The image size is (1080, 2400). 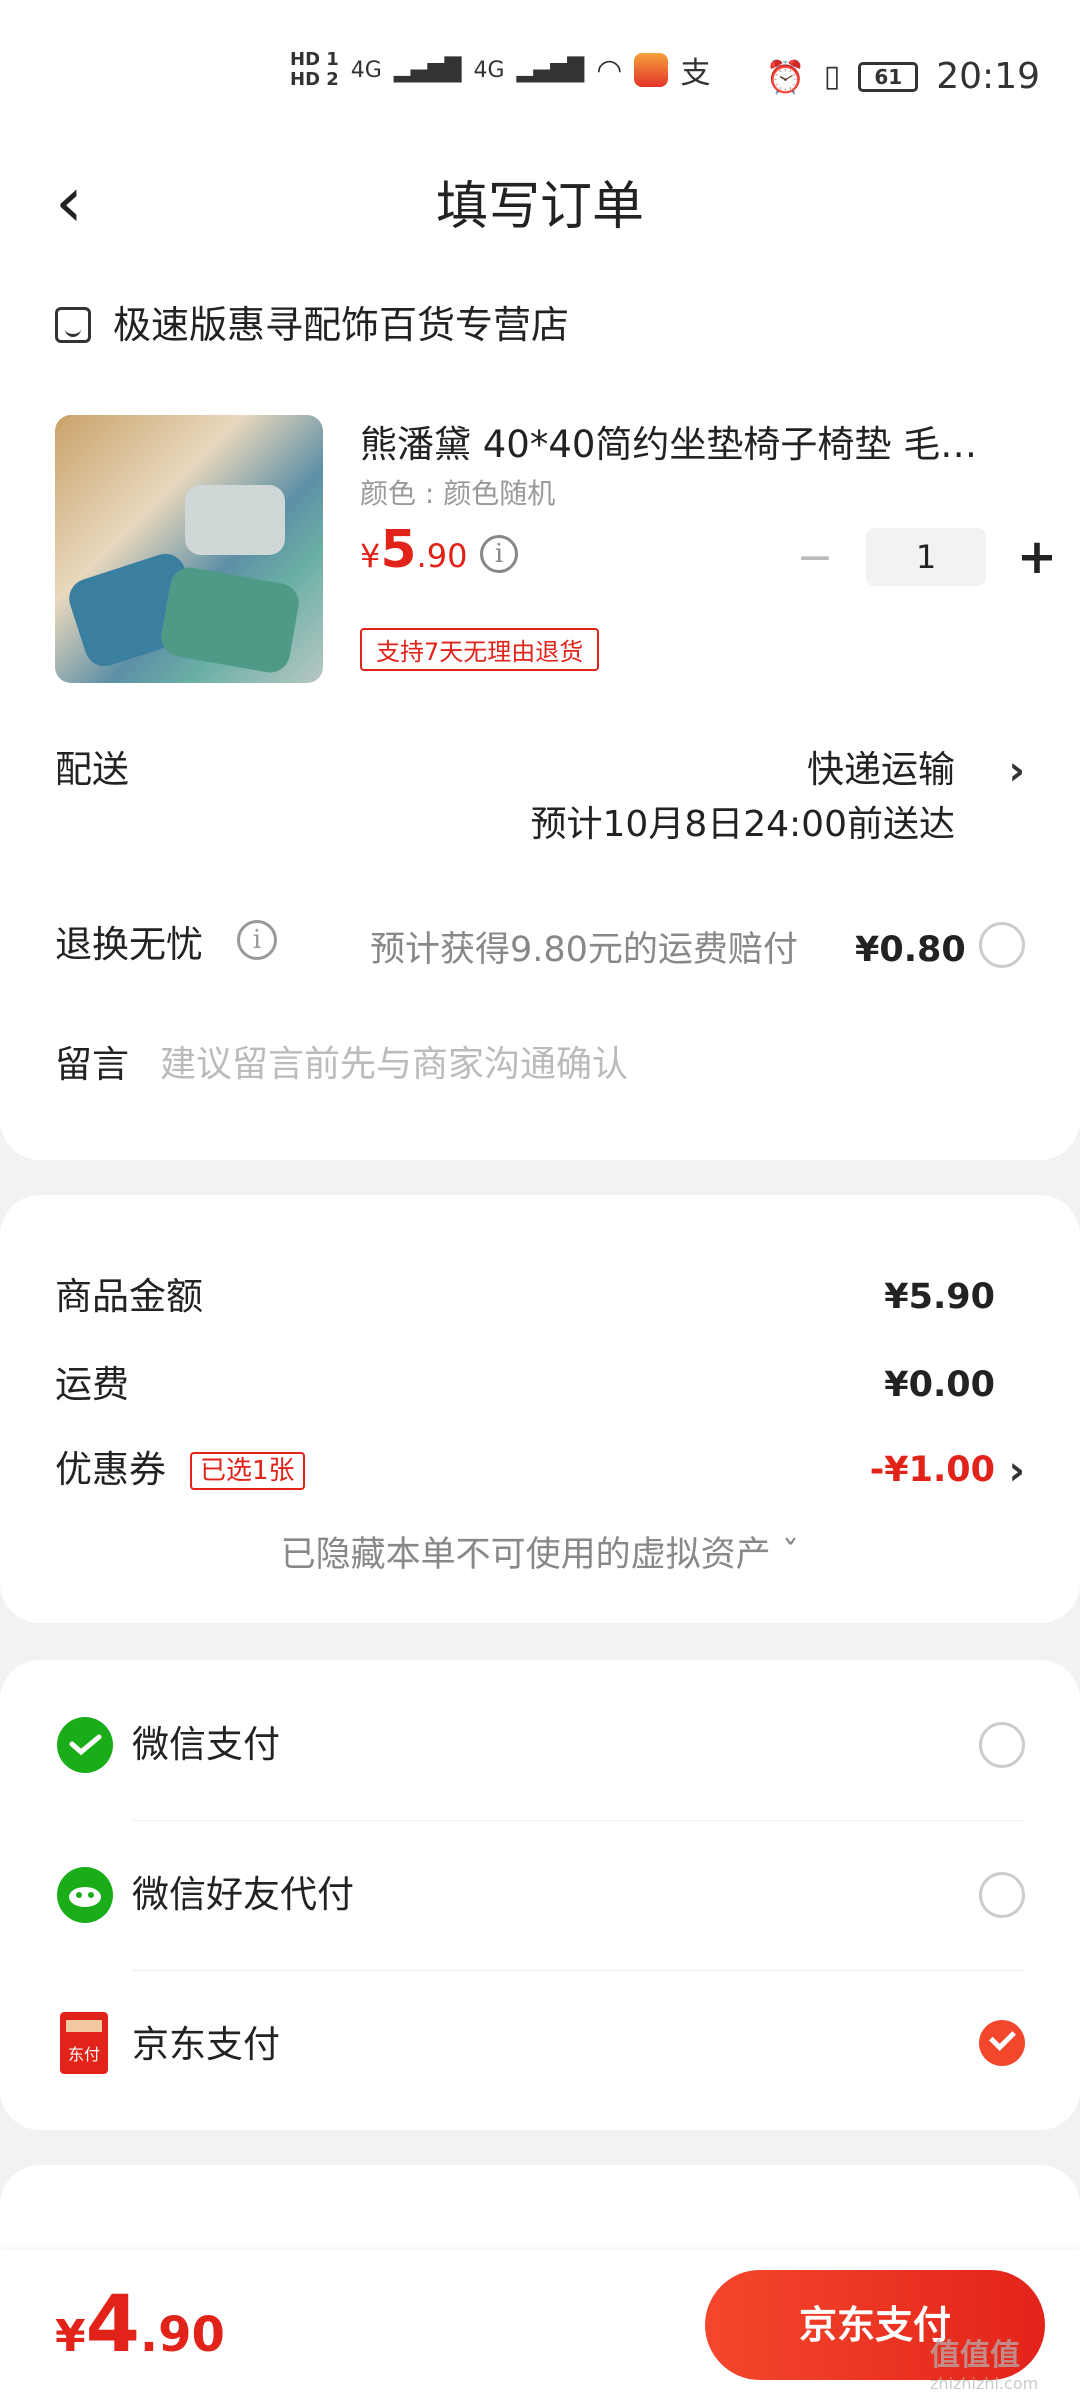 I want to click on quantity-value: 1, so click(x=926, y=557).